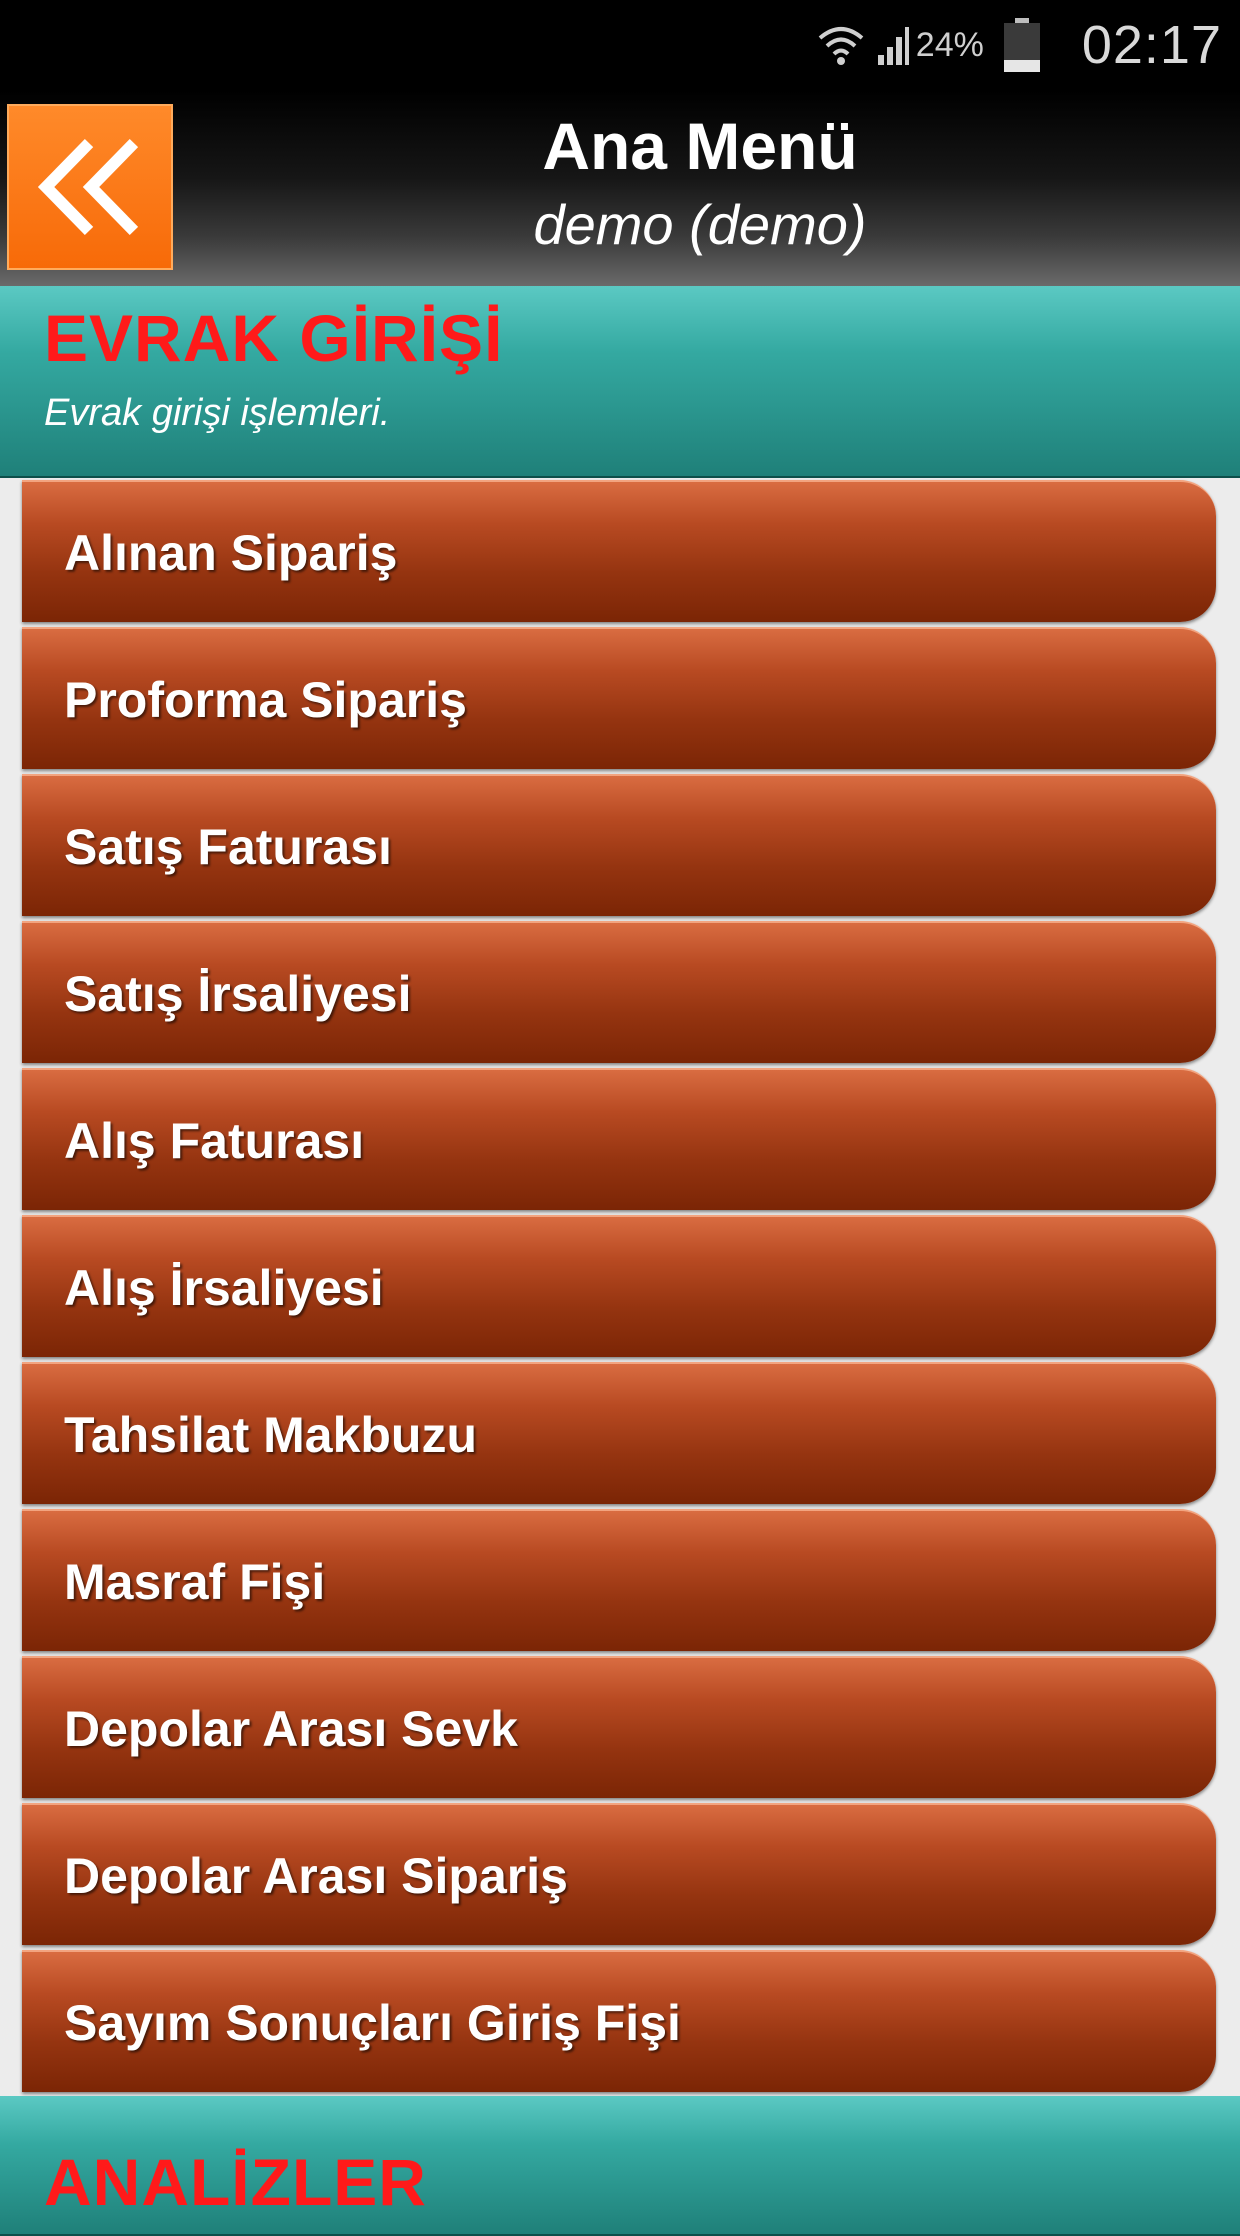 The height and width of the screenshot is (2236, 1240). Describe the element at coordinates (238, 994) in the screenshot. I see `menu-item-label: Satış İrsaliyesi` at that location.